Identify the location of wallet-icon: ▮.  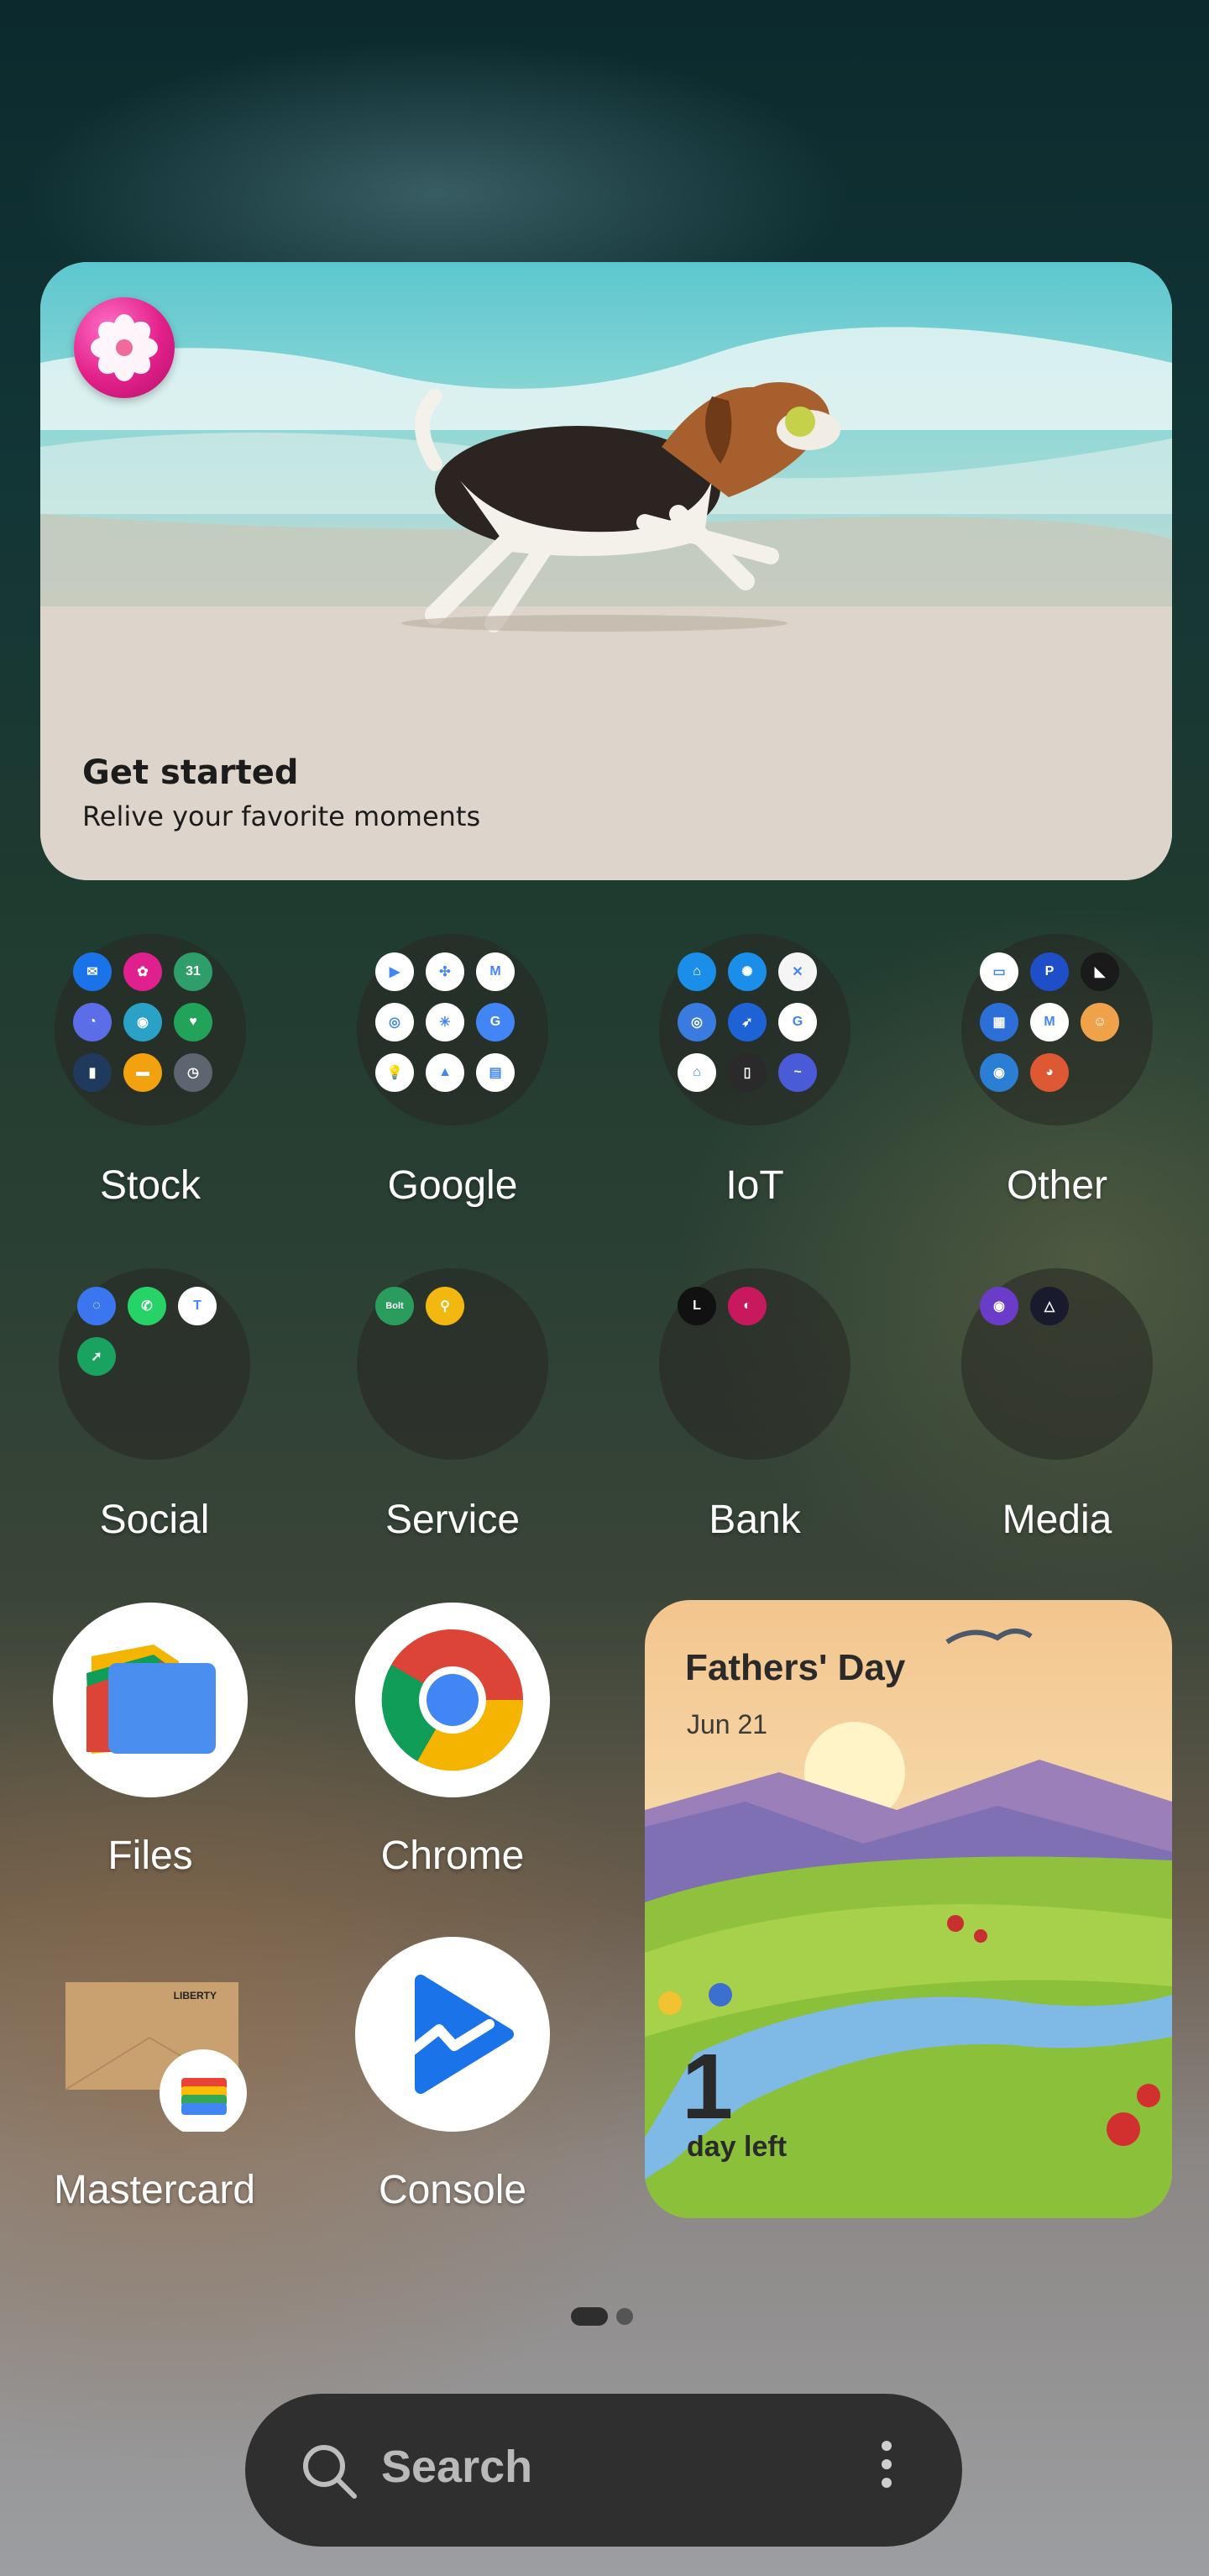
(92, 1072).